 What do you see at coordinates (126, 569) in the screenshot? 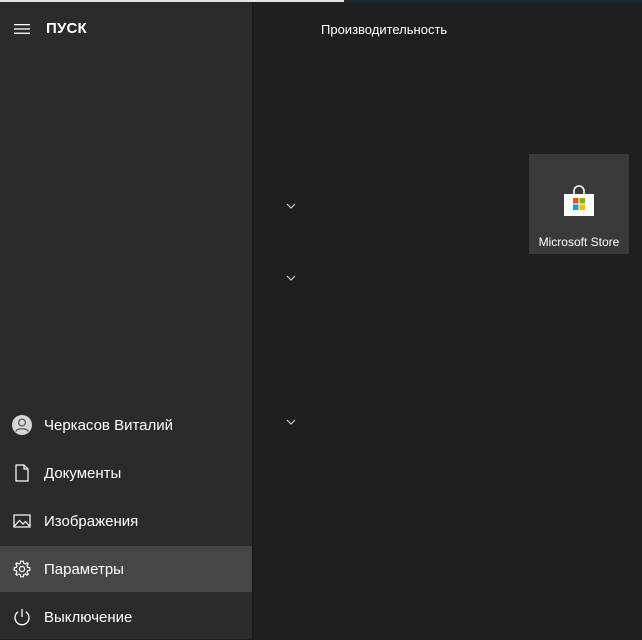
I see `menu-item-settings: Параметры` at bounding box center [126, 569].